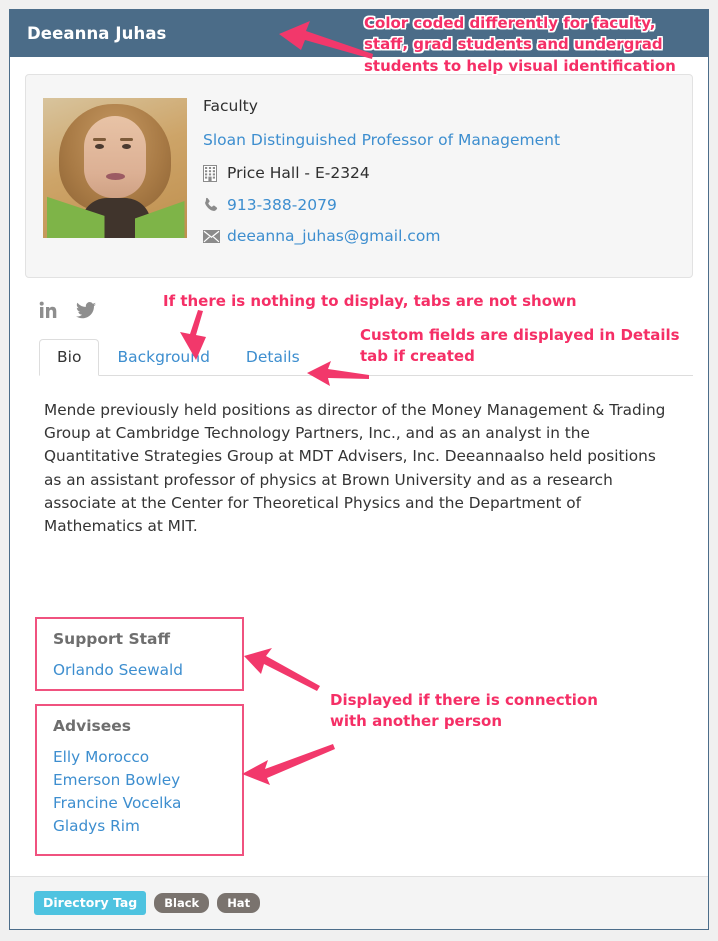 This screenshot has width=718, height=941. I want to click on advisee-person: Francine Vocelka, so click(147, 803).